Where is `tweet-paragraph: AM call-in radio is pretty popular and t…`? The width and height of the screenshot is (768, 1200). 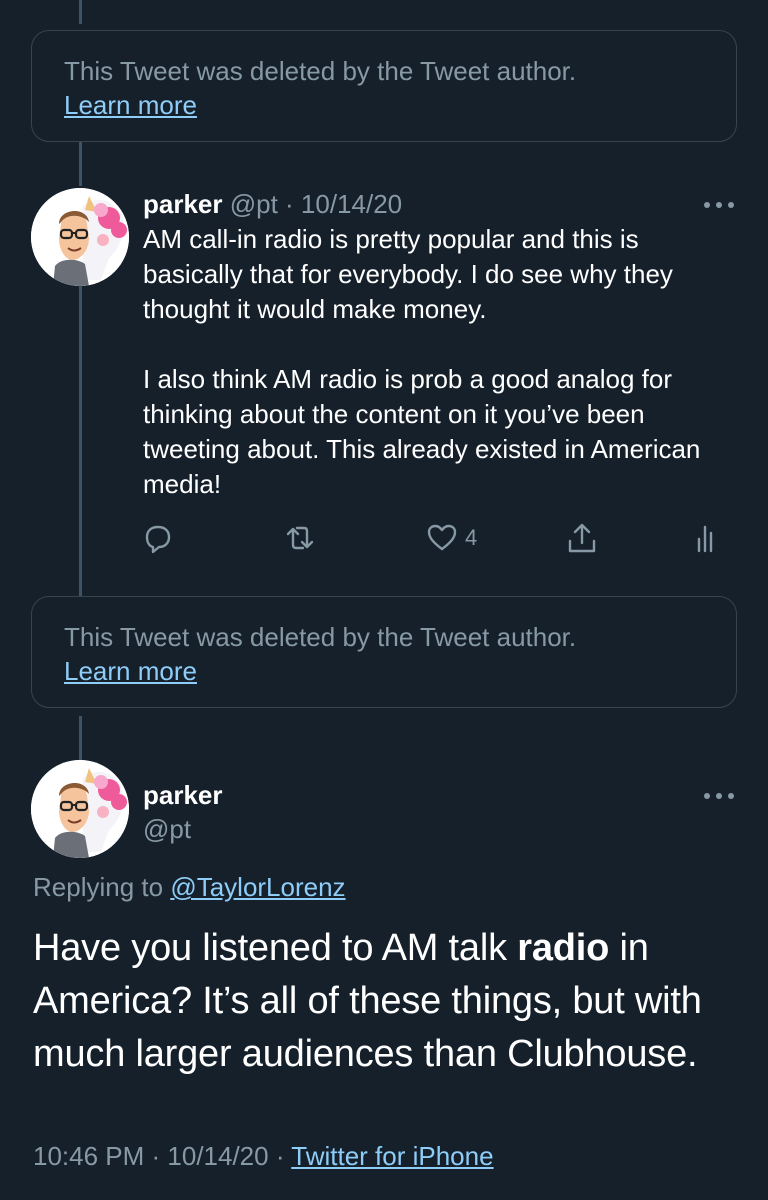 tweet-paragraph: AM call-in radio is pretty popular and t… is located at coordinates (408, 274).